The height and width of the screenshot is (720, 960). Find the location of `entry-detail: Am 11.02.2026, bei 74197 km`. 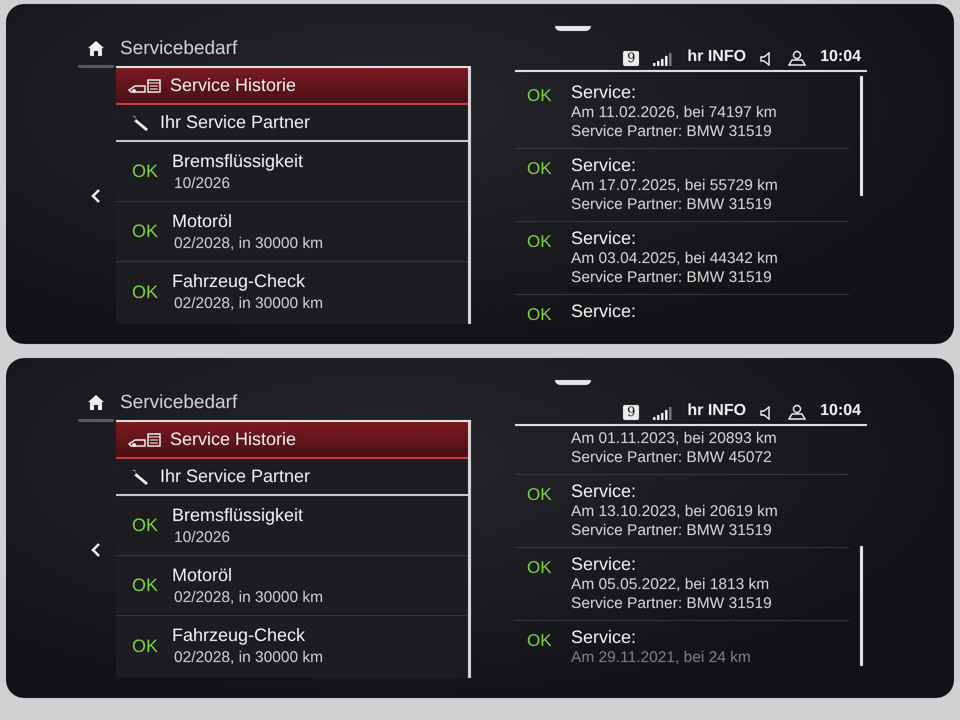

entry-detail: Am 11.02.2026, bei 74197 km is located at coordinates (674, 113).